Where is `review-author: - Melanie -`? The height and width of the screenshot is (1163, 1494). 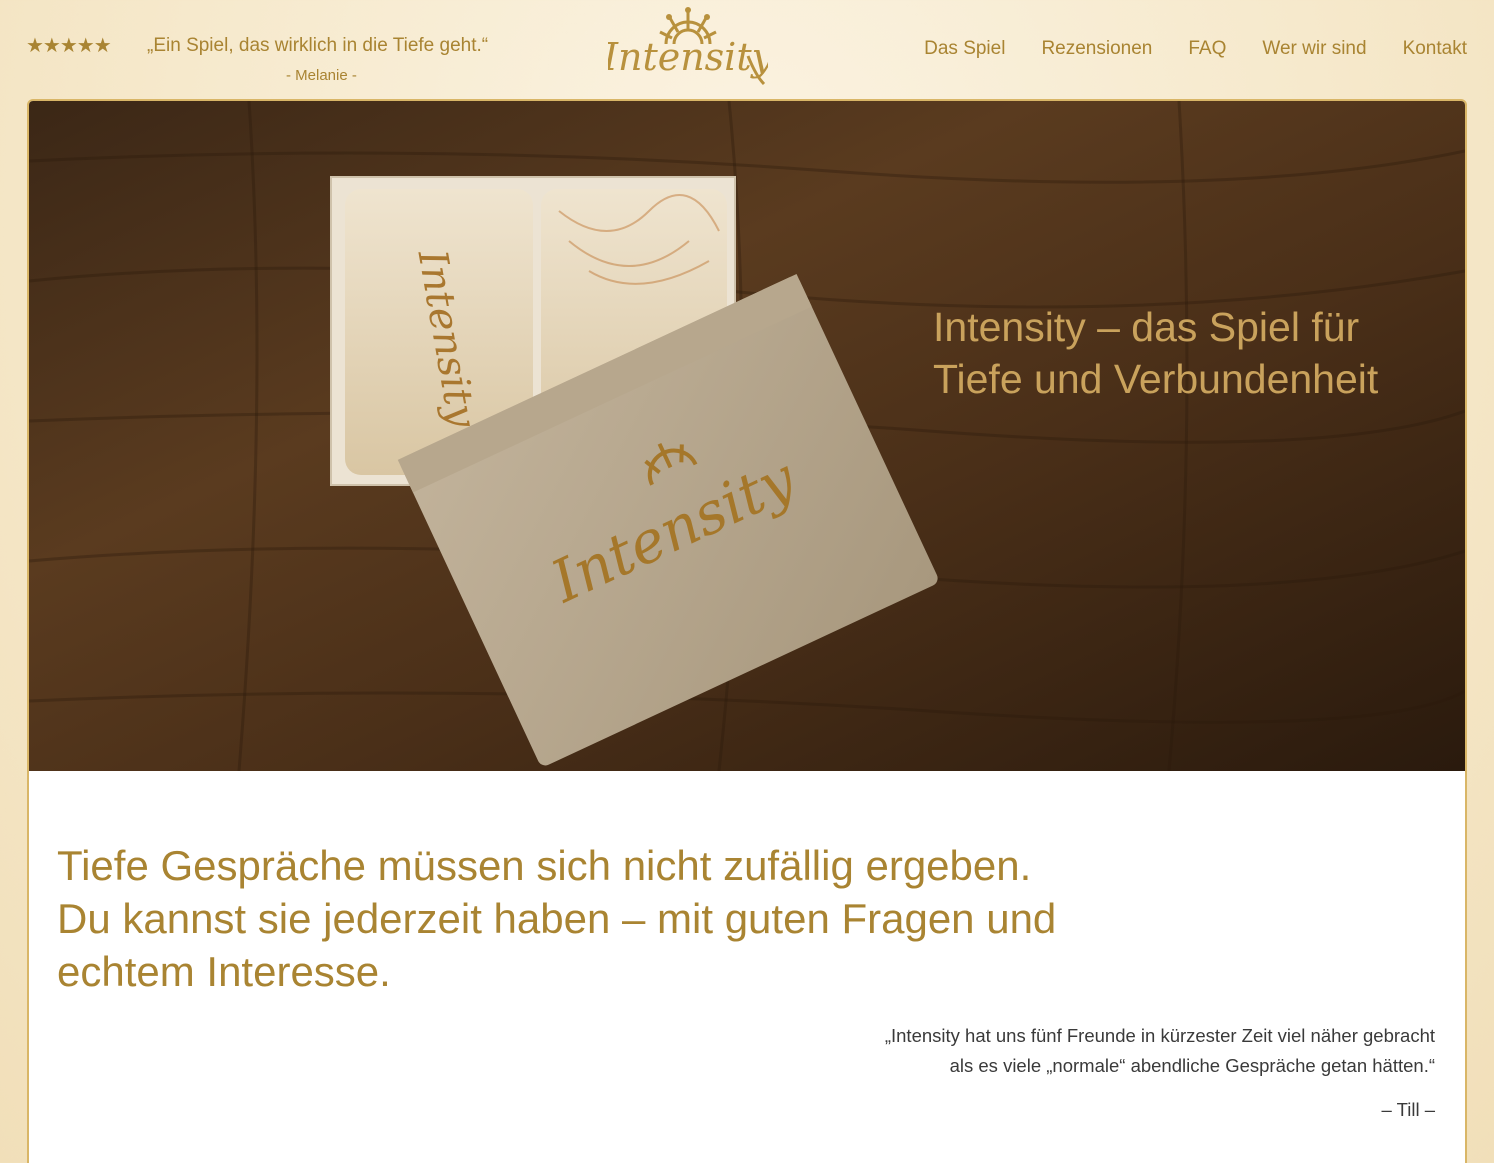 review-author: - Melanie - is located at coordinates (321, 75).